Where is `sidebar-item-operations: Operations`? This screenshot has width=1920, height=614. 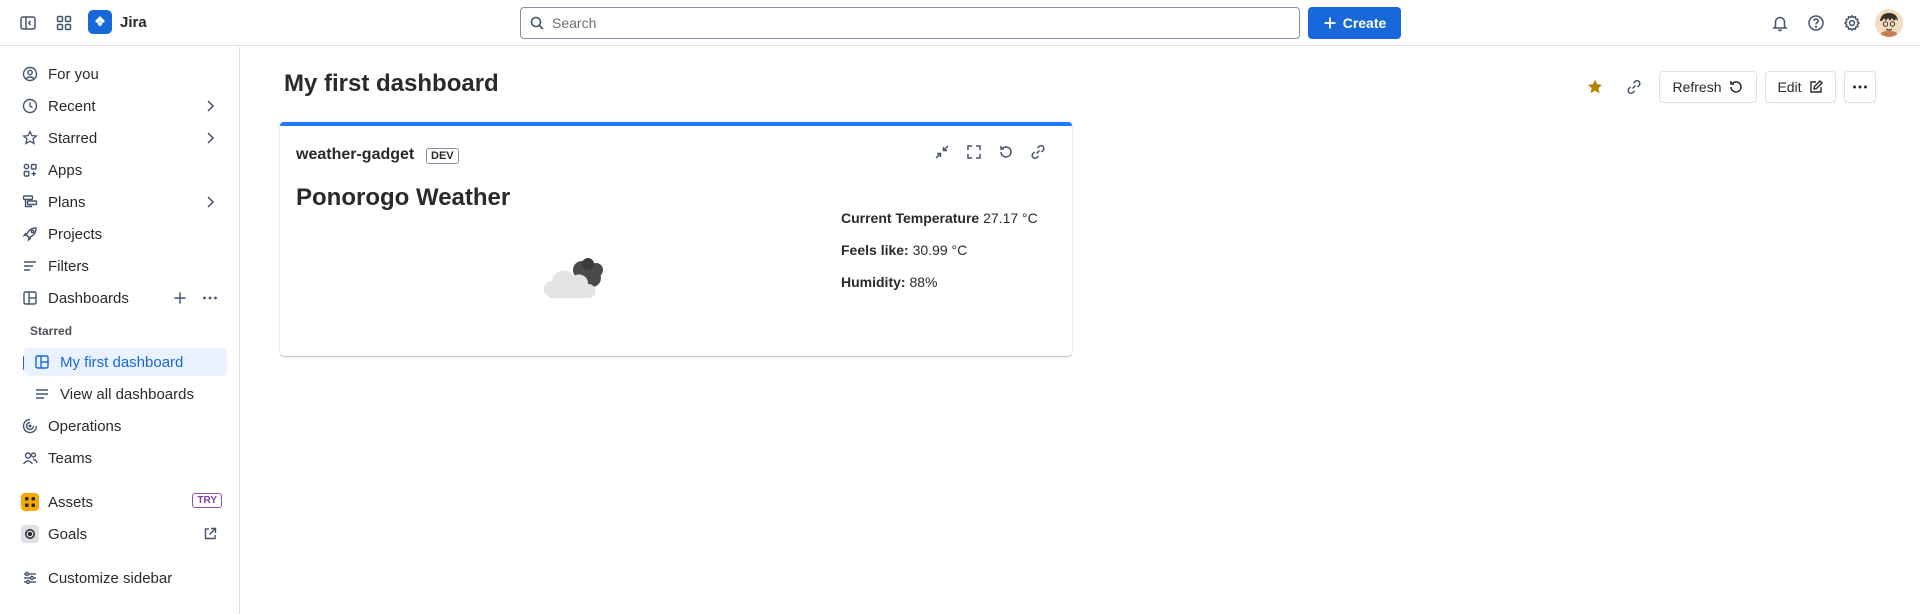
sidebar-item-operations: Operations is located at coordinates (120, 426).